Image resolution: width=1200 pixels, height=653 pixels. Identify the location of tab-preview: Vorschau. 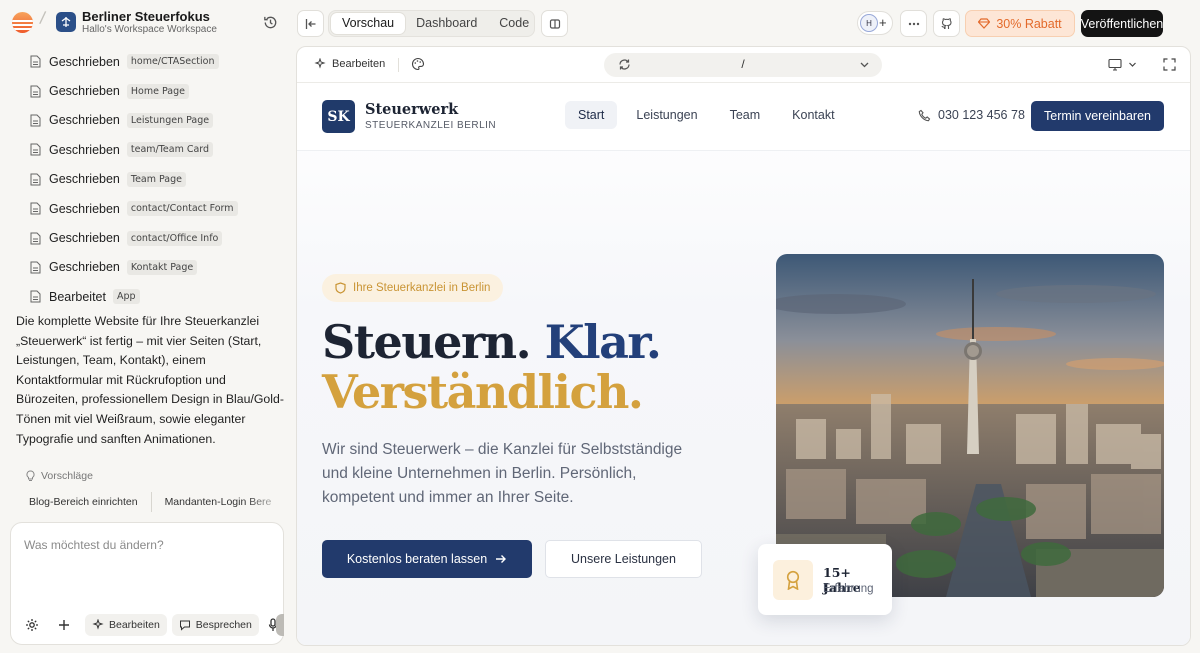
(368, 23).